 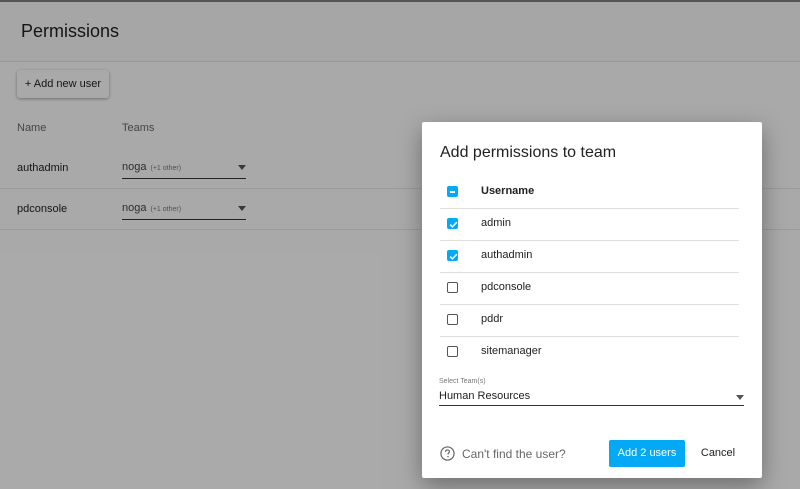 I want to click on list-item: pddr, so click(x=589, y=320).